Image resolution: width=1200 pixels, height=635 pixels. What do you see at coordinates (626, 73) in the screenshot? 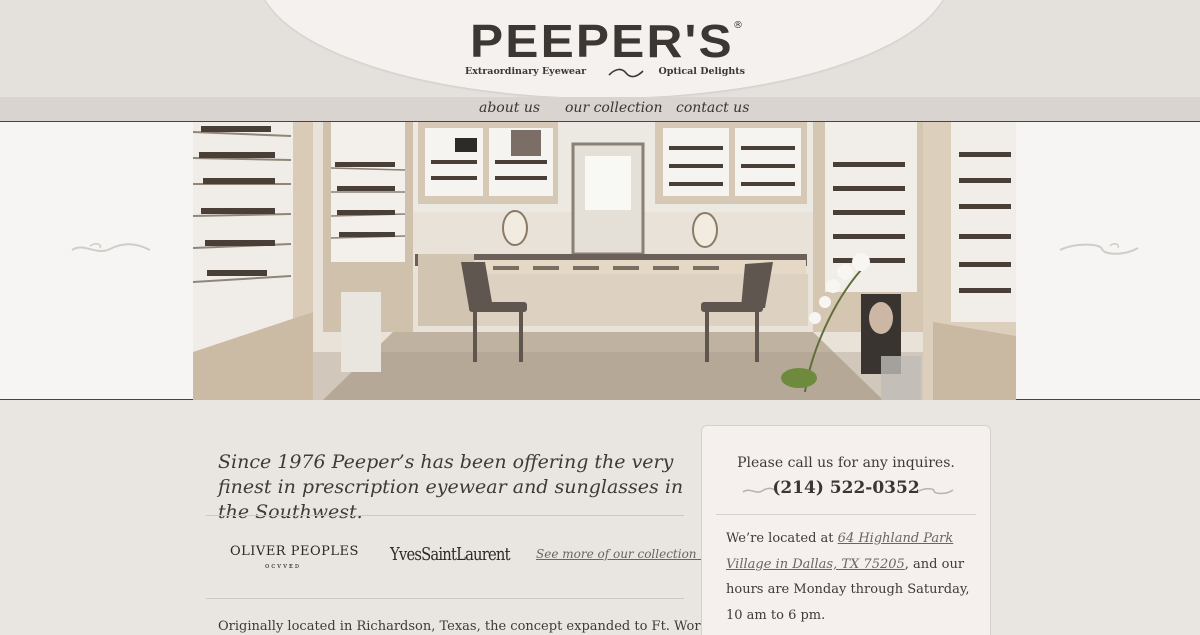
I see `swash-icon` at bounding box center [626, 73].